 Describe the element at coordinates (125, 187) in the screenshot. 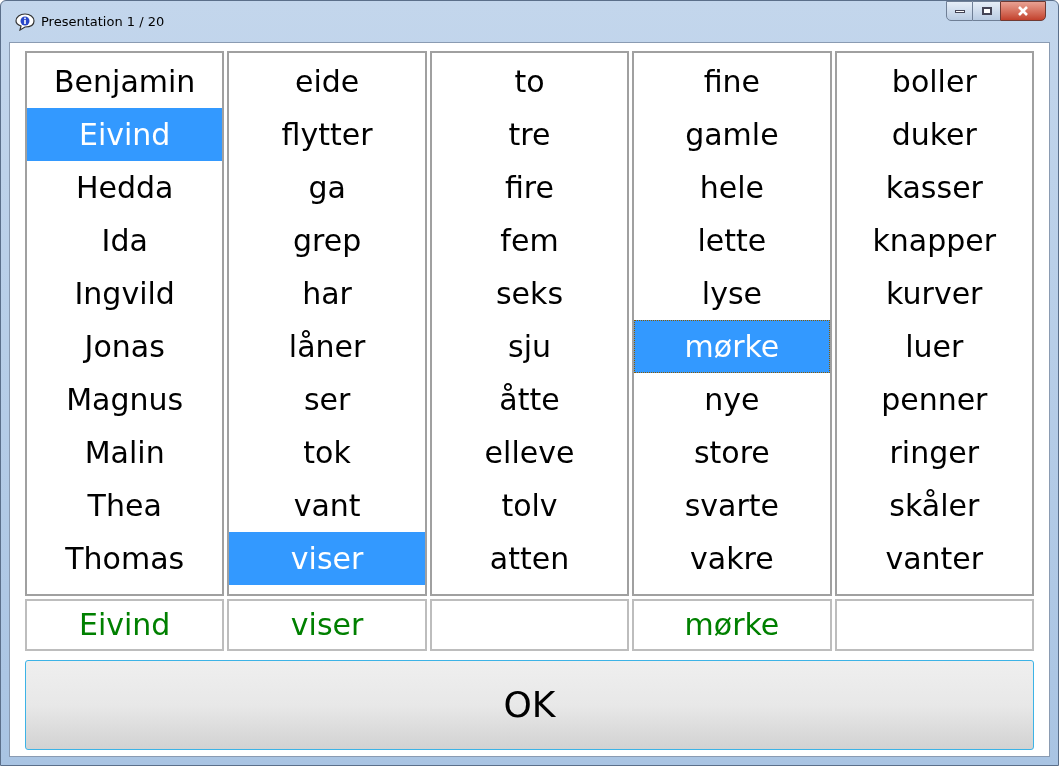

I see `list-item: Hedda` at that location.